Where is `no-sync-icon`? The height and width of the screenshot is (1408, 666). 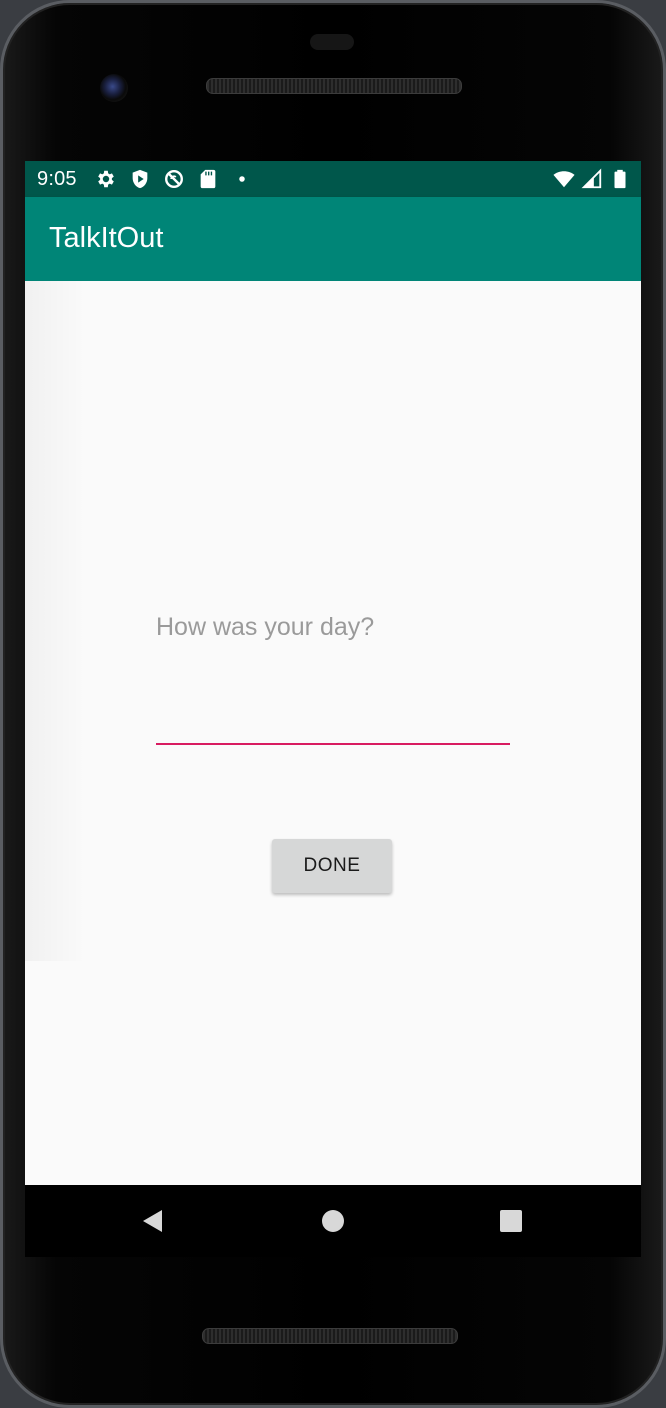
no-sync-icon is located at coordinates (174, 179).